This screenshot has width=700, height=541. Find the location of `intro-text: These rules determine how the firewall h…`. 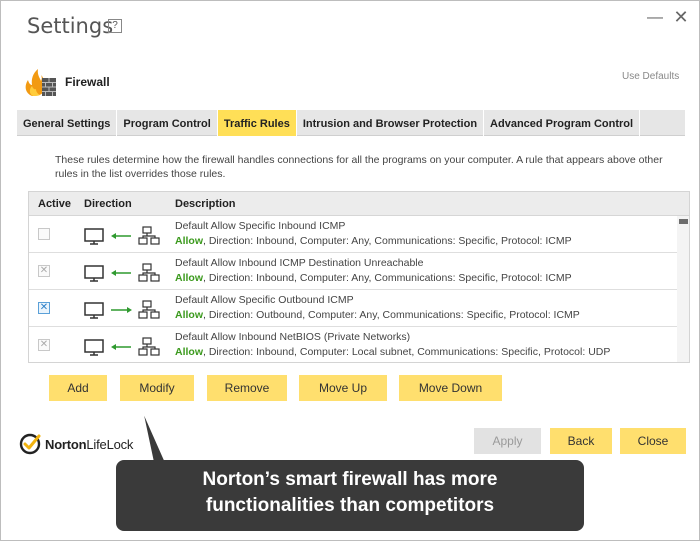

intro-text: These rules determine how the firewall h… is located at coordinates (359, 167).